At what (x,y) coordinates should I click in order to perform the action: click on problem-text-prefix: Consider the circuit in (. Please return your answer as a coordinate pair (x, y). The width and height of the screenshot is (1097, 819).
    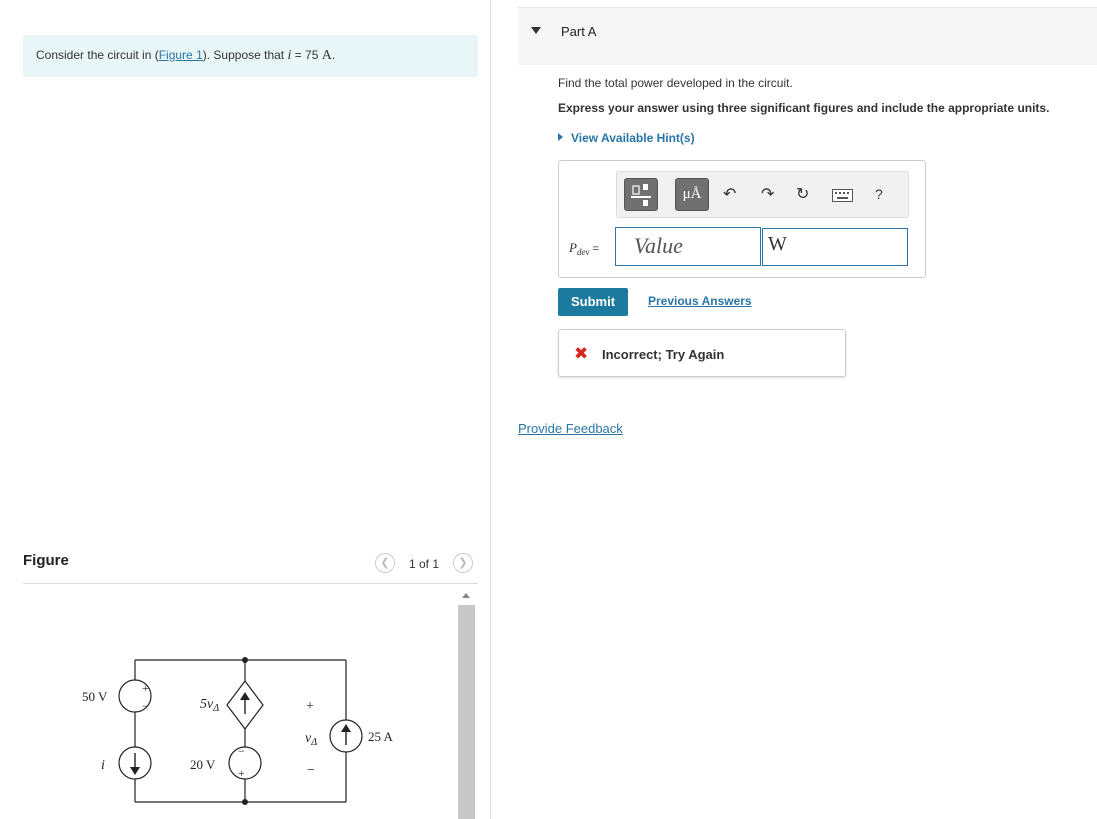
    Looking at the image, I should click on (97, 55).